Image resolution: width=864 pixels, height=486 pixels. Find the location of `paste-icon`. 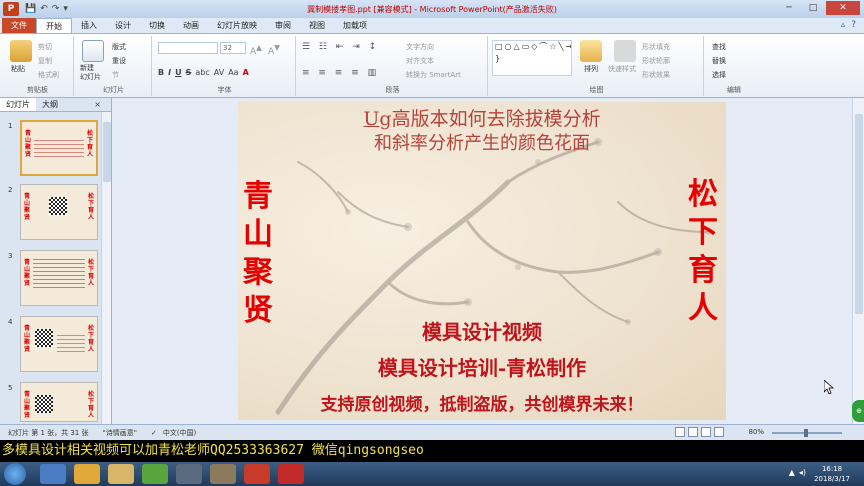

paste-icon is located at coordinates (21, 51).